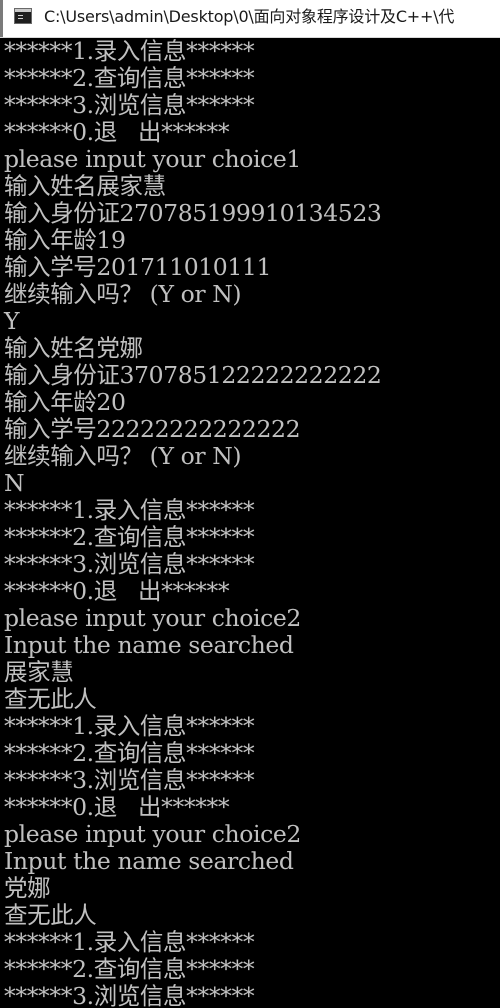  I want to click on console-line: 输入年龄19, so click(65, 240).